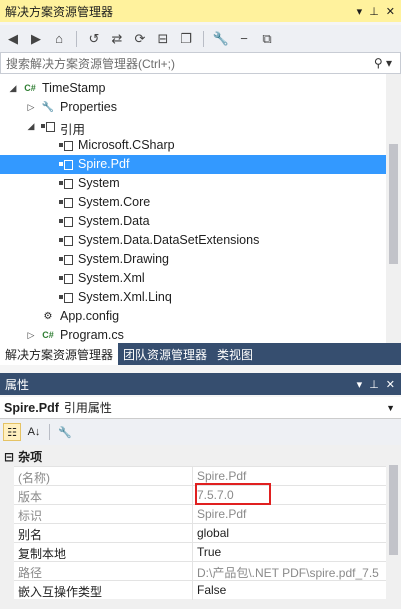 The height and width of the screenshot is (609, 401). What do you see at coordinates (193, 334) in the screenshot?
I see `tree-item: ▷ C# Program.cs` at bounding box center [193, 334].